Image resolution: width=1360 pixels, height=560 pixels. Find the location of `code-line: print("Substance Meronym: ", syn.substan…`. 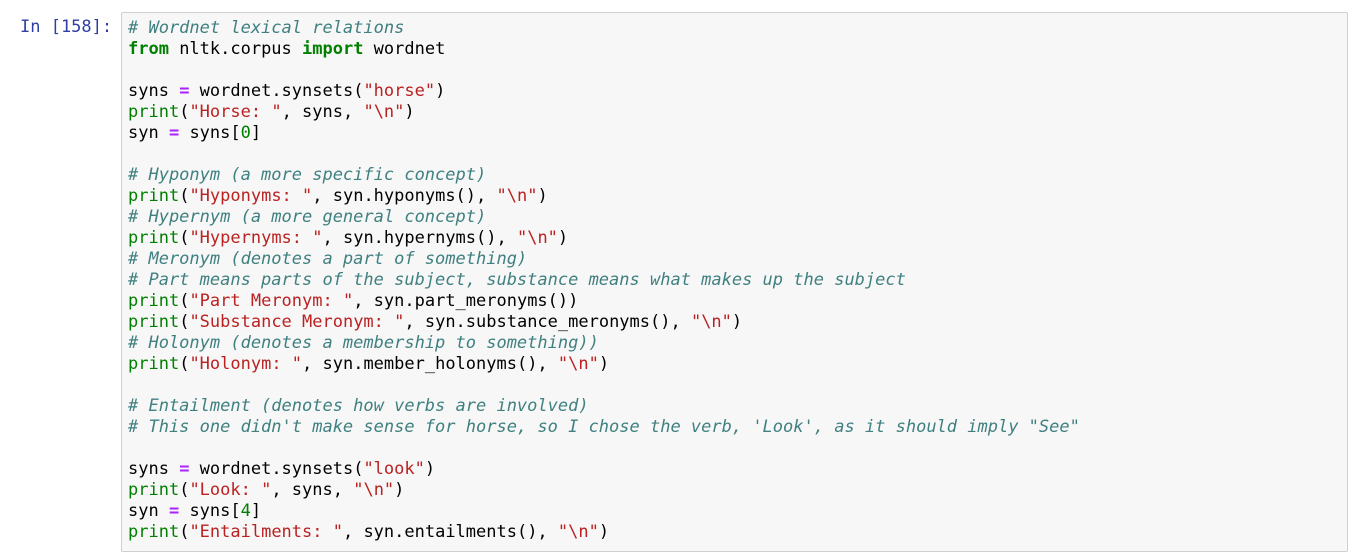

code-line: print("Substance Meronym: ", syn.substan… is located at coordinates (604, 322).